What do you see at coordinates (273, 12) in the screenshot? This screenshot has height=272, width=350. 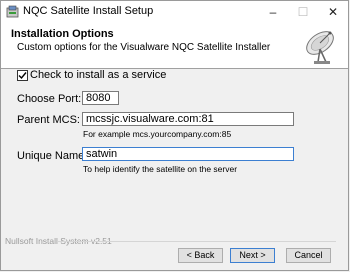 I see `minimize-button: –` at bounding box center [273, 12].